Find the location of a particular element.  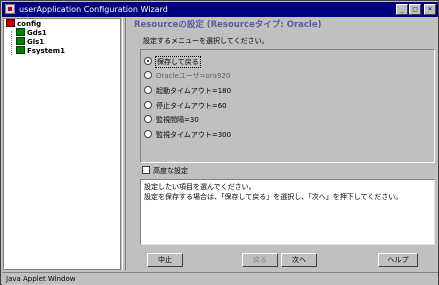

menu-option-monitor-interval: 監視間隔=30 is located at coordinates (172, 120).